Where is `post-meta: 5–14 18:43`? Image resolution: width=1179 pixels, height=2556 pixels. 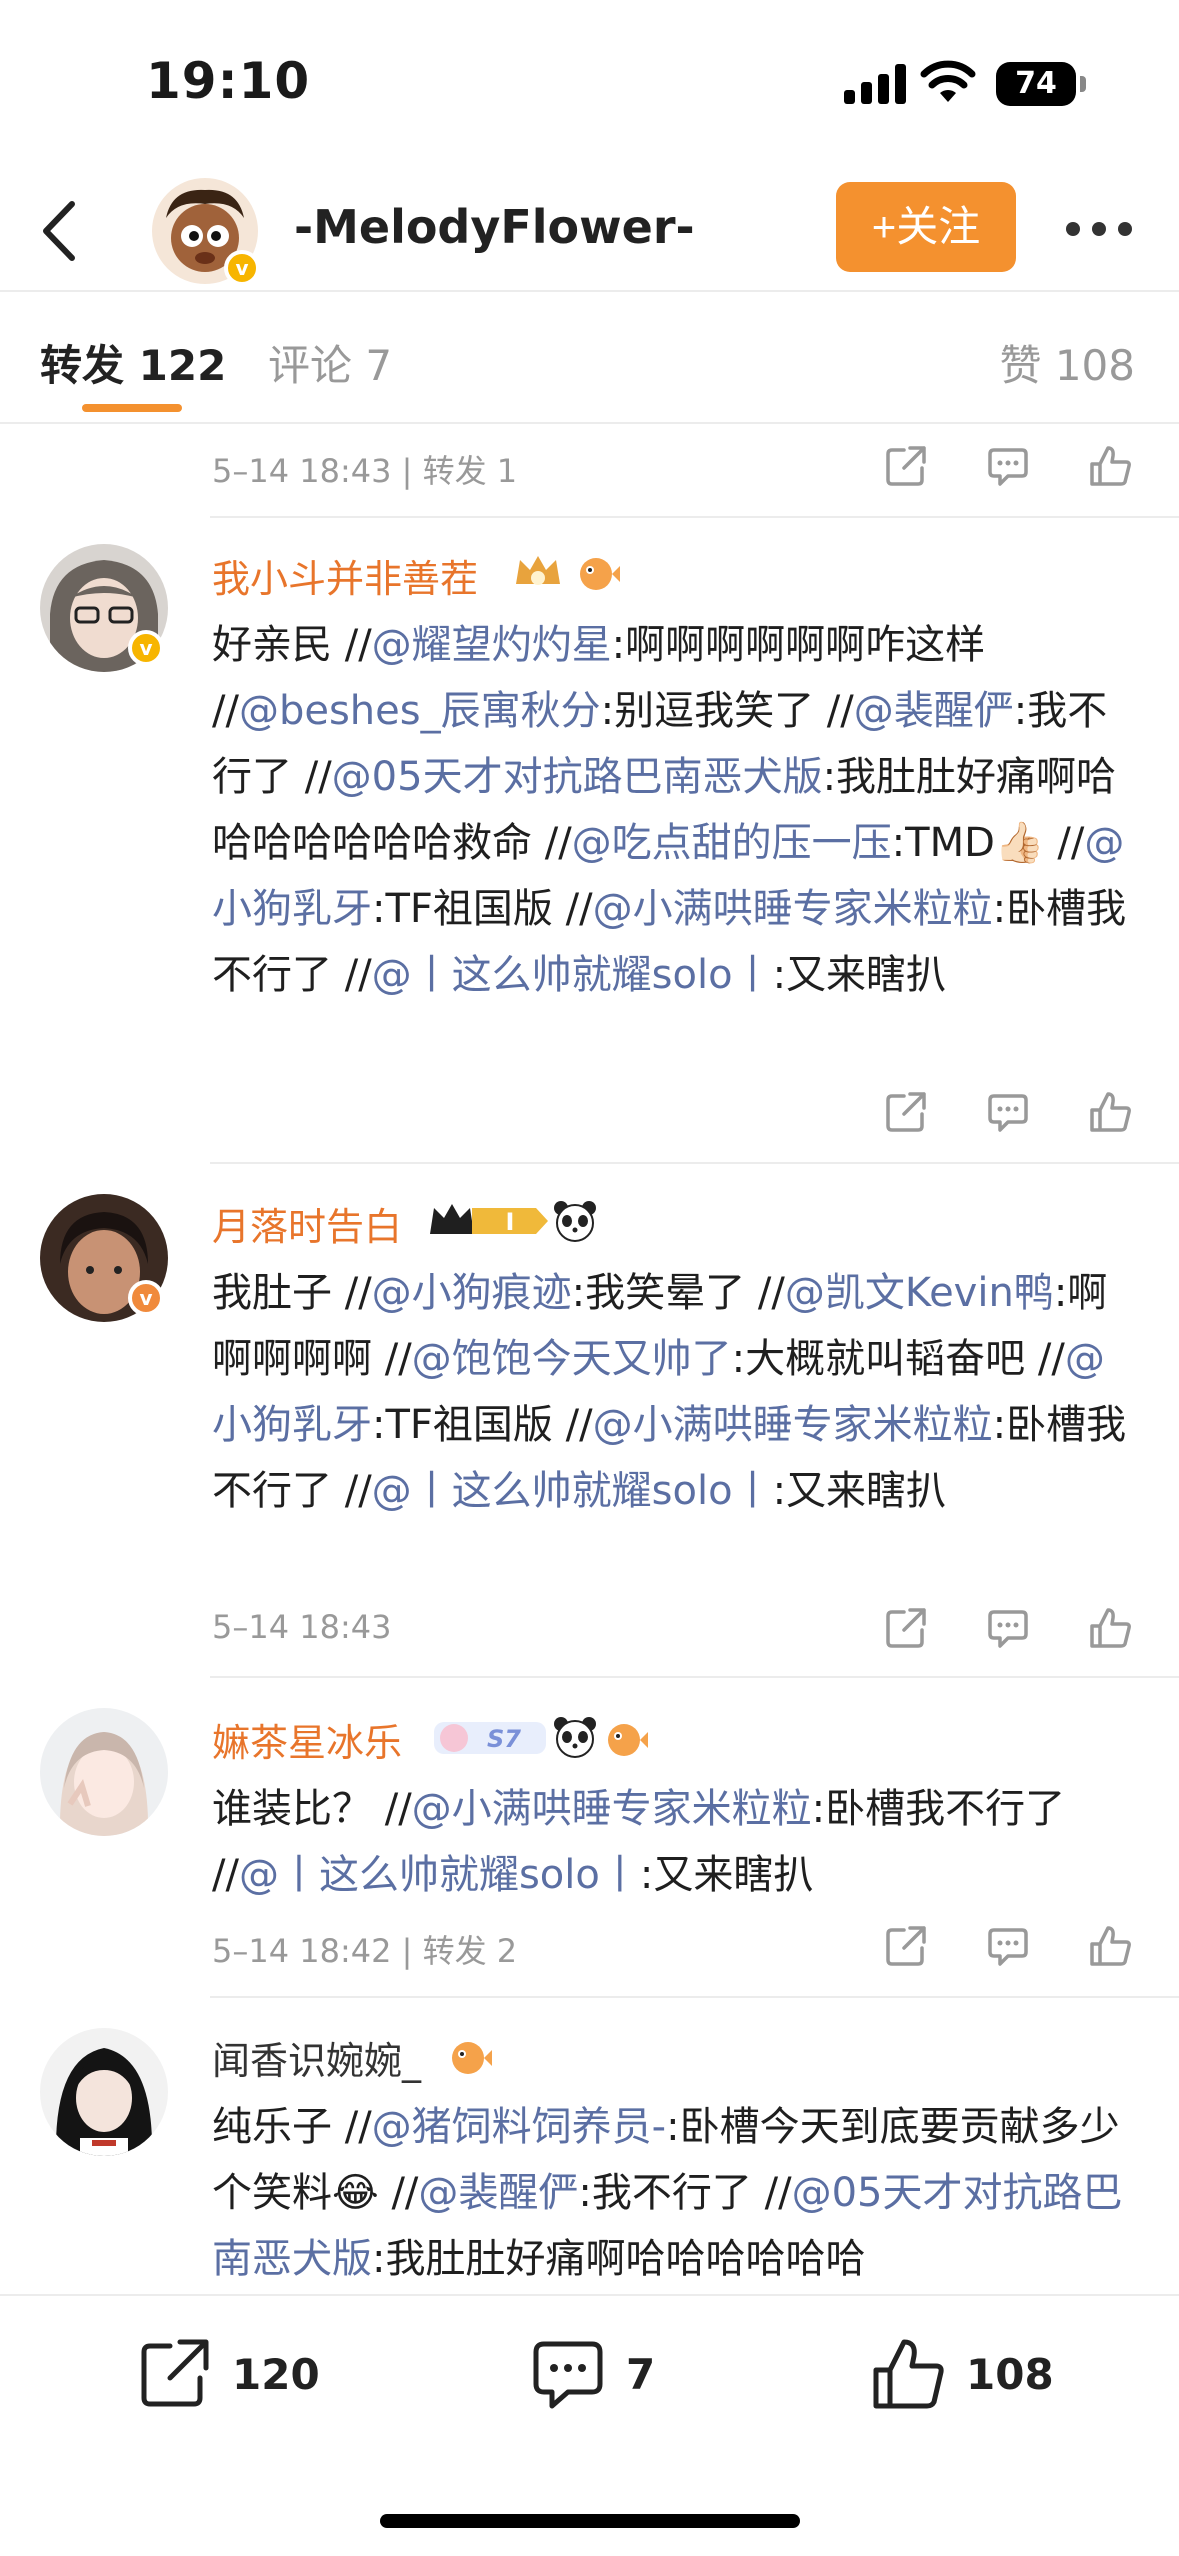
post-meta: 5–14 18:43 is located at coordinates (302, 1627).